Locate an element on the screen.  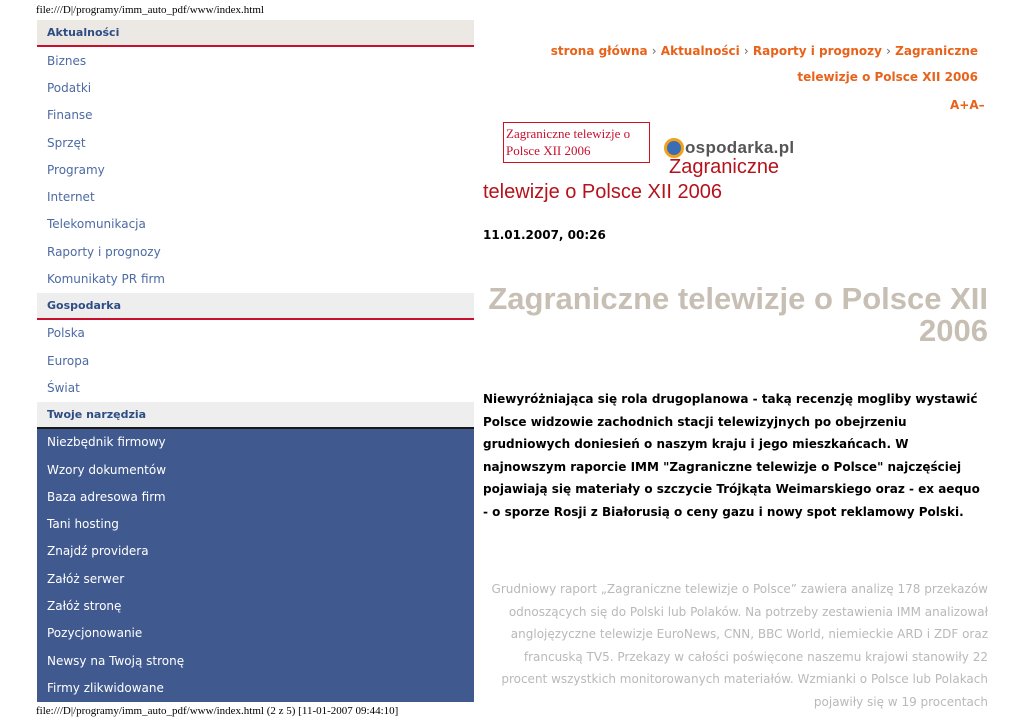
breadcrumb-raporty: Raporty i prognozy is located at coordinates (817, 51).